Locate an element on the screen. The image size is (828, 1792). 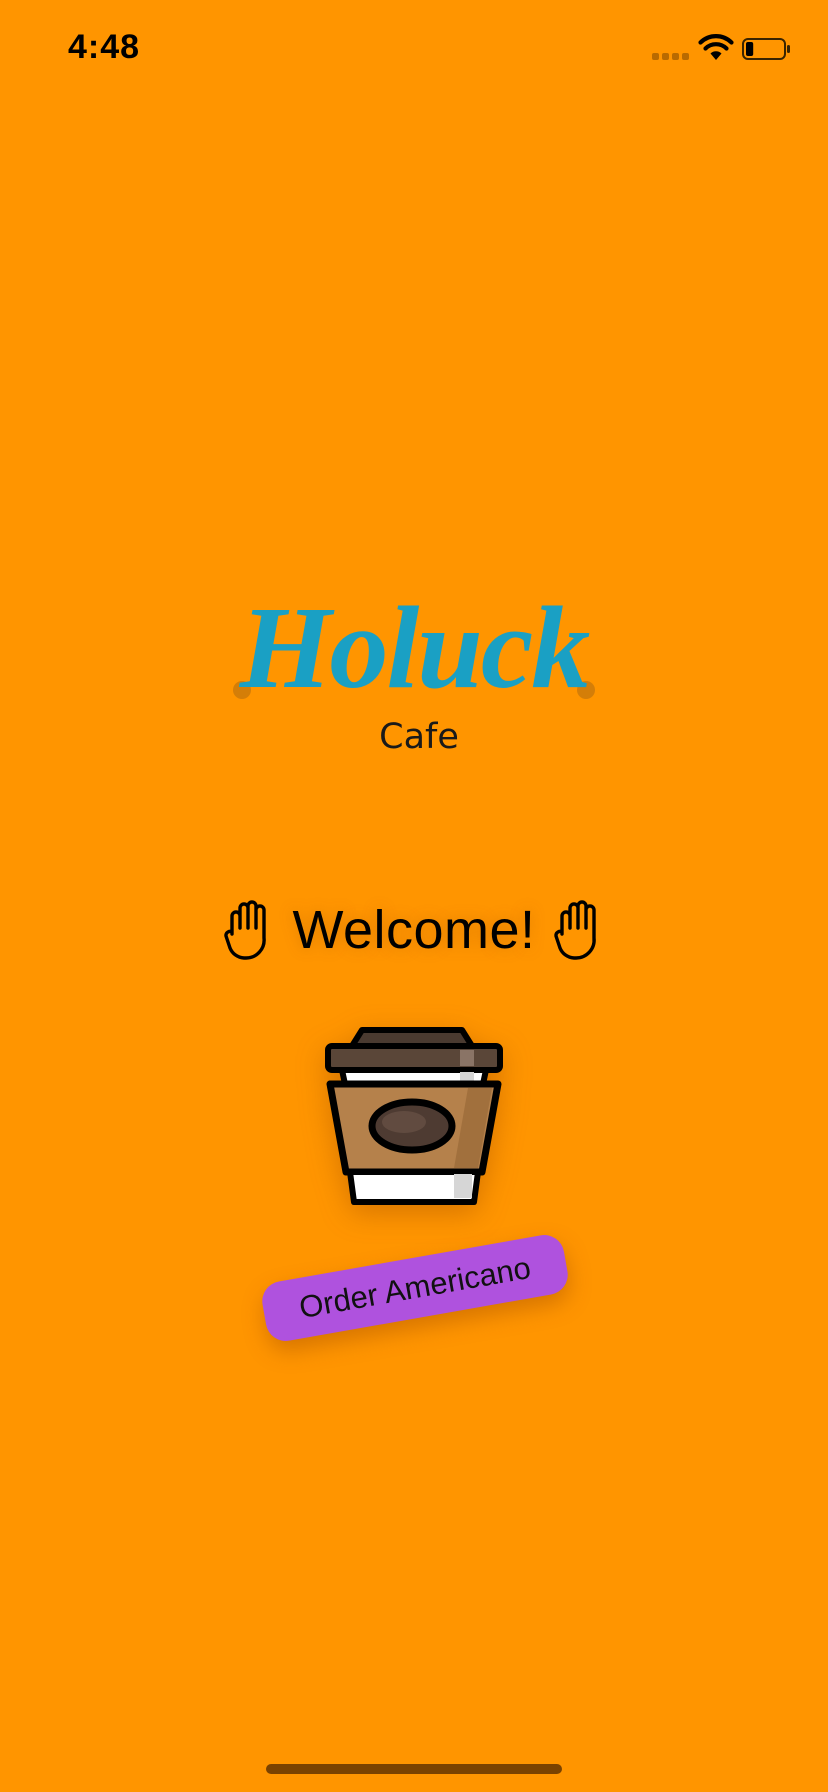
welcome-message: Welcome! is located at coordinates (414, 930).